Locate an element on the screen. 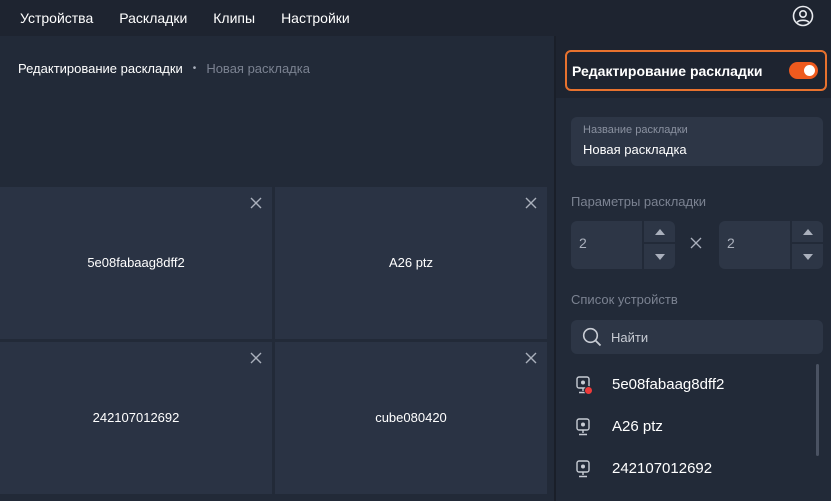 This screenshot has height=501, width=831. cell-device-label: A26 ptz is located at coordinates (411, 262).